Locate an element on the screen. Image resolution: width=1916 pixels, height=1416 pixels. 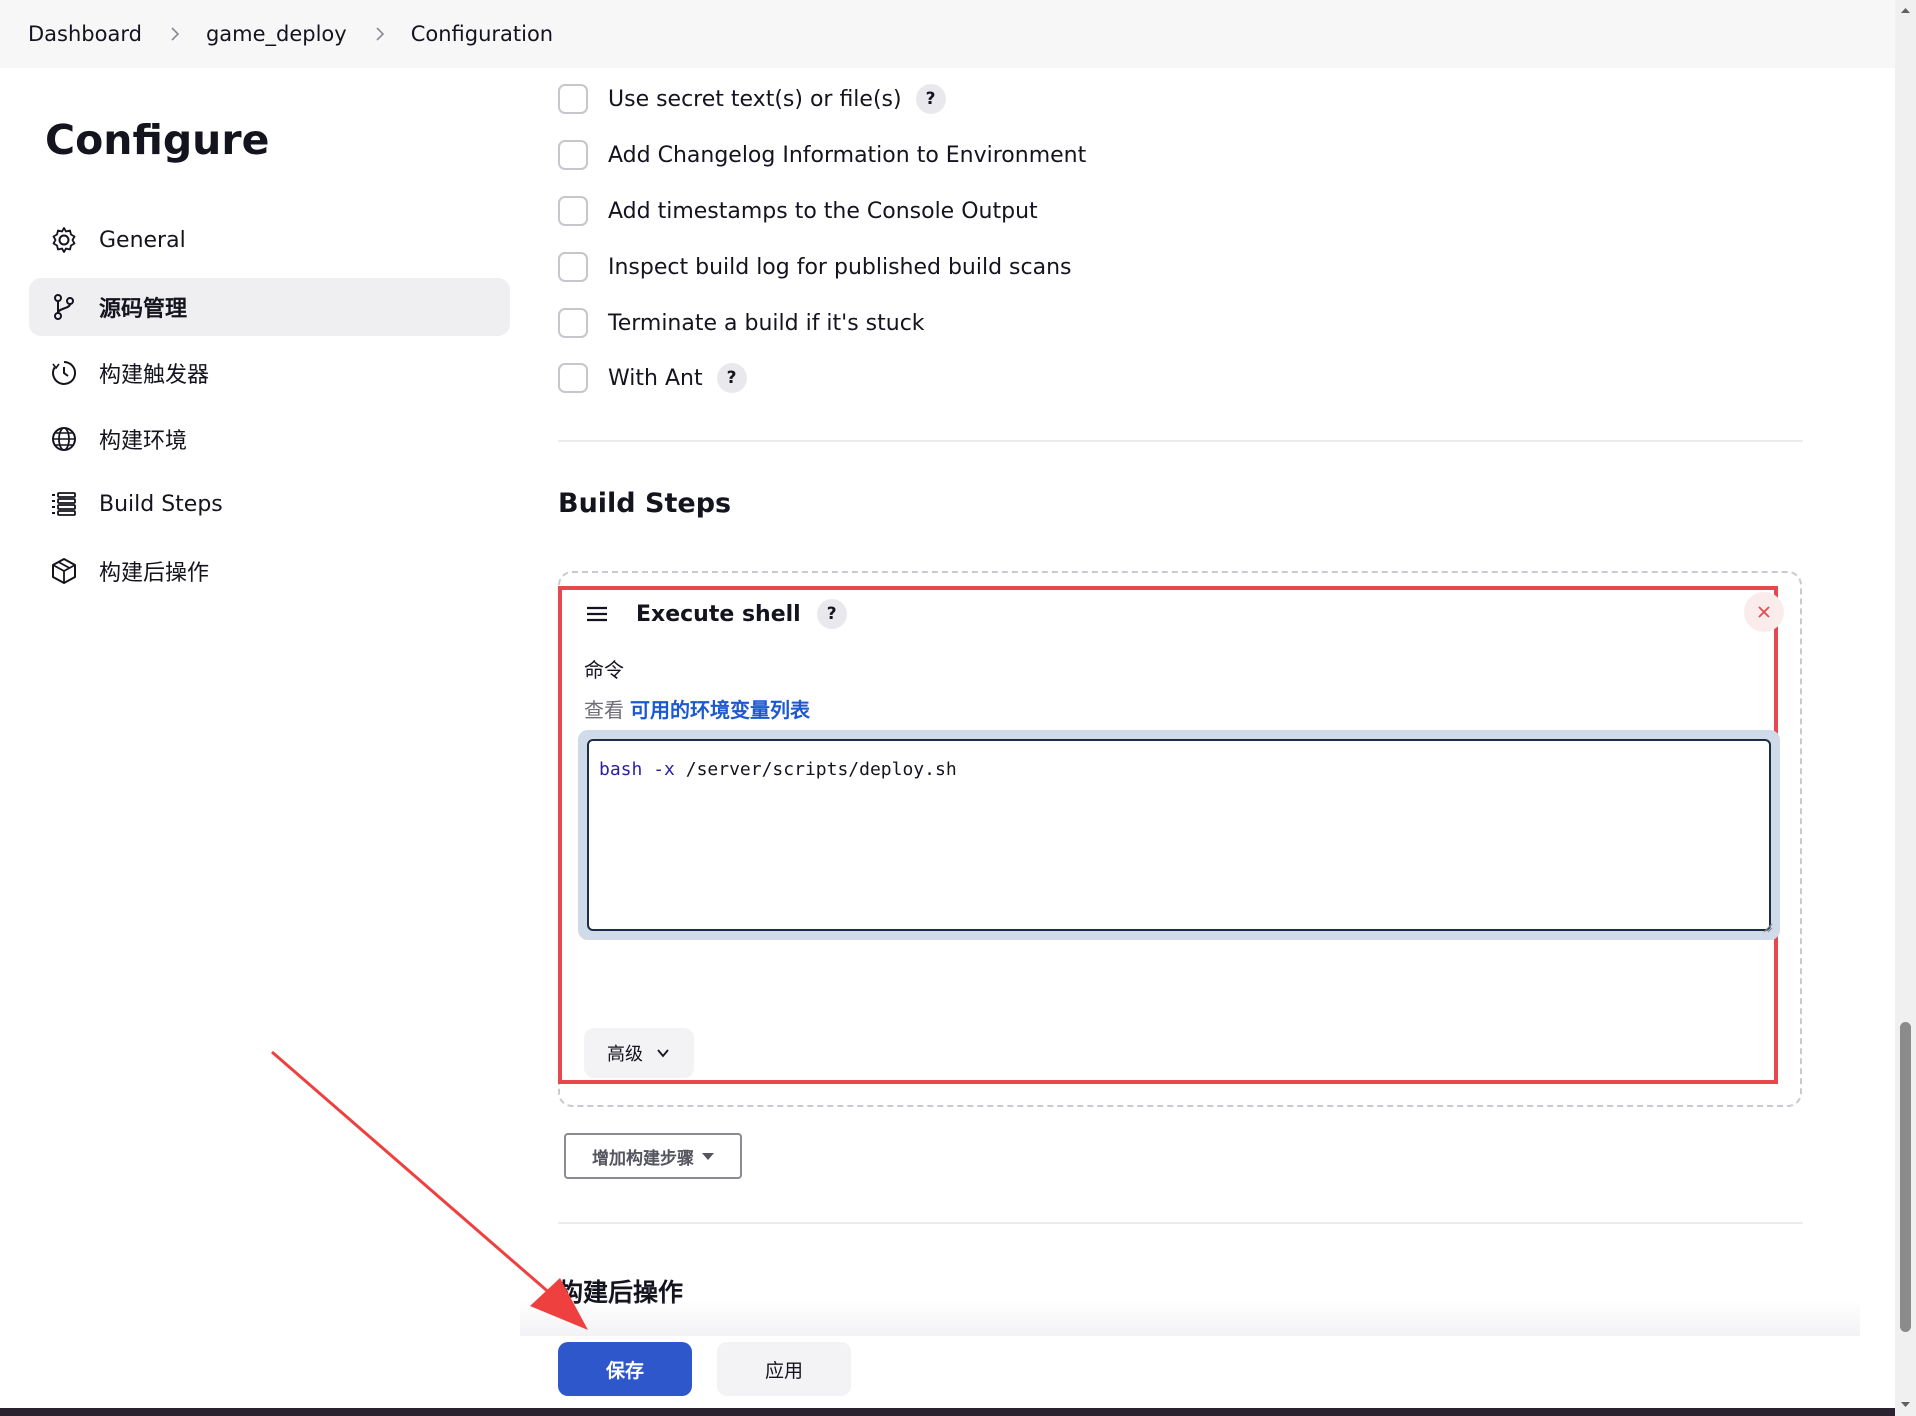
scrollbar is located at coordinates (1905, 708).